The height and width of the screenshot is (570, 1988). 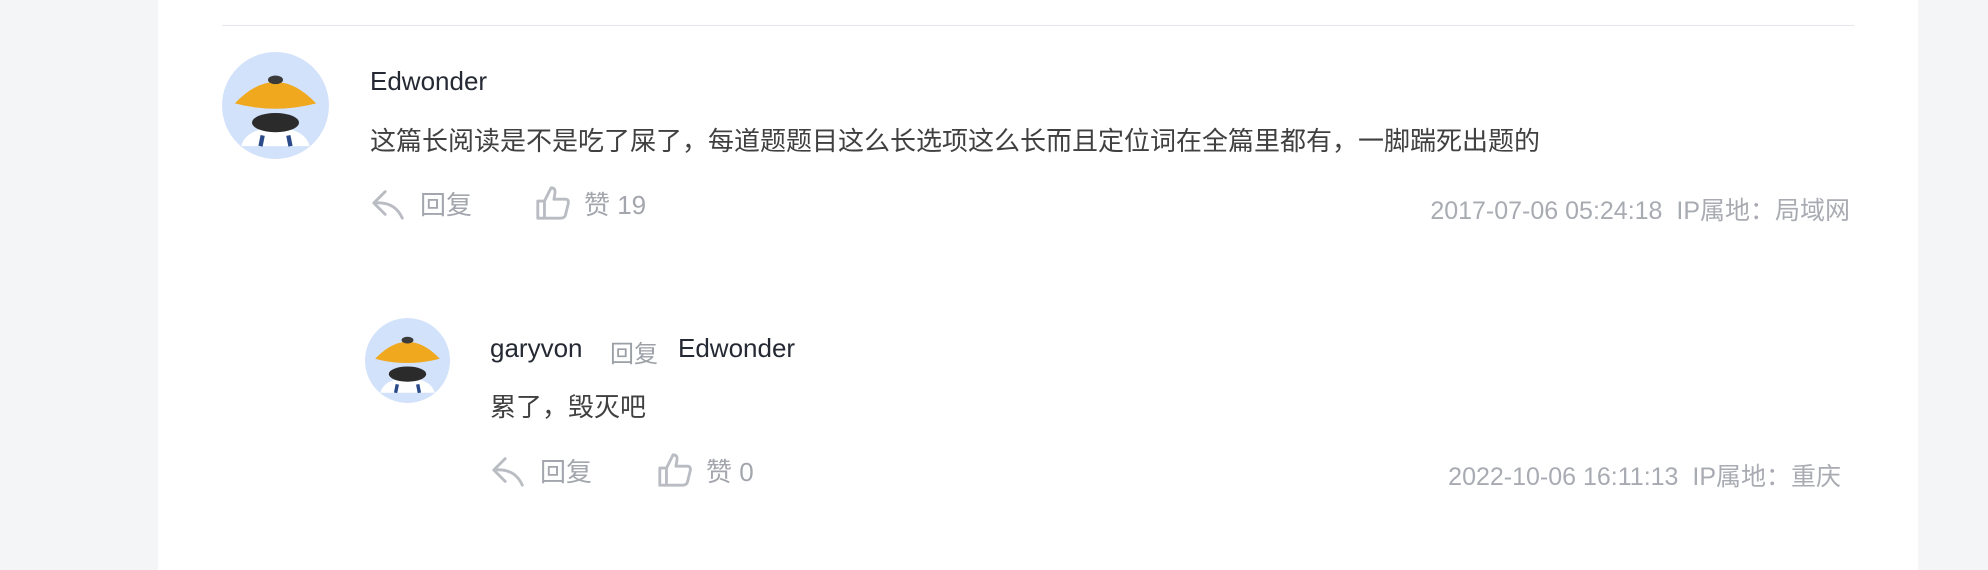 What do you see at coordinates (736, 348) in the screenshot?
I see `reply-target-username: Edwonder` at bounding box center [736, 348].